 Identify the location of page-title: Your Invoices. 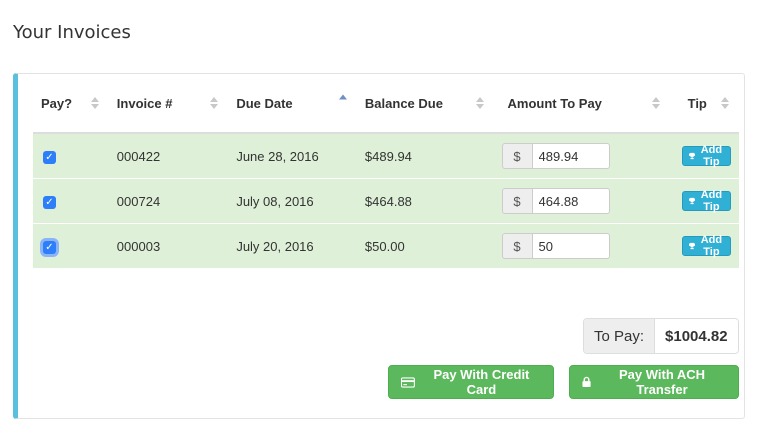
(72, 32).